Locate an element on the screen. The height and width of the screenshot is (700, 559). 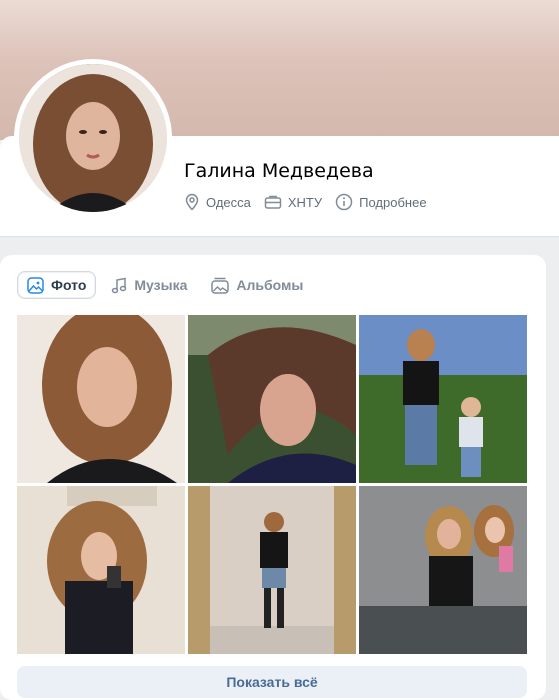
tab-photos: Фото is located at coordinates (57, 285).